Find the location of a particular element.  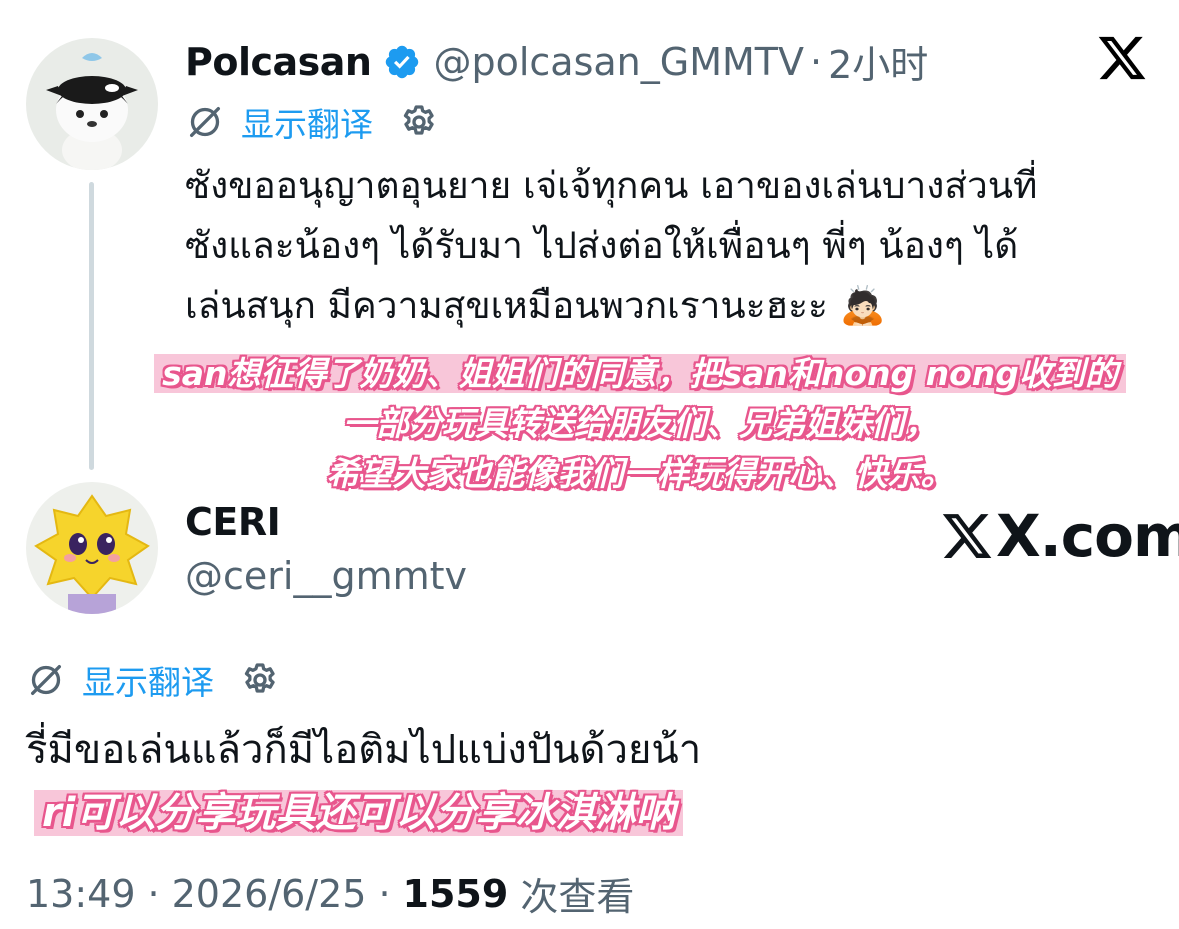

author-handle: @polcasan_GMMTV is located at coordinates (618, 62).